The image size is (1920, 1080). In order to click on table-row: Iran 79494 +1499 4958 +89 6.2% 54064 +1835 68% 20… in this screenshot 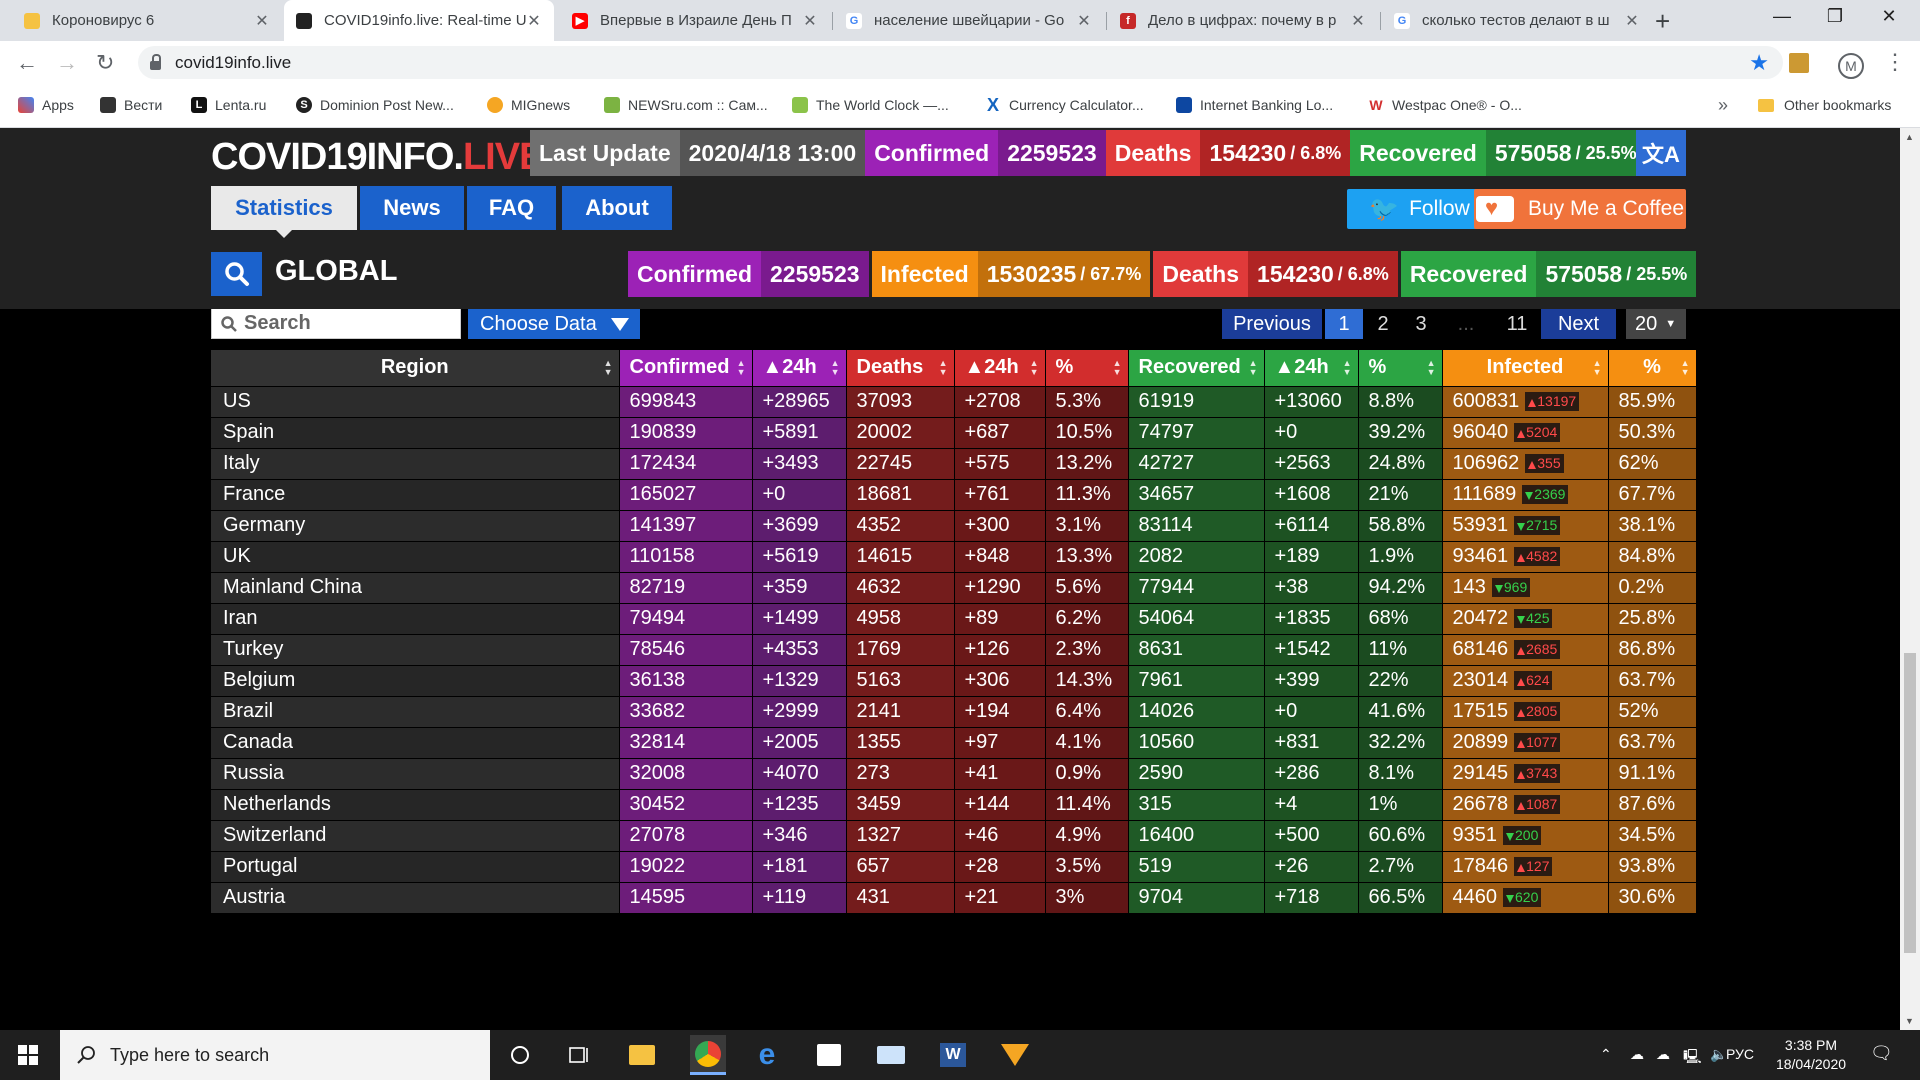, I will do `click(954, 619)`.